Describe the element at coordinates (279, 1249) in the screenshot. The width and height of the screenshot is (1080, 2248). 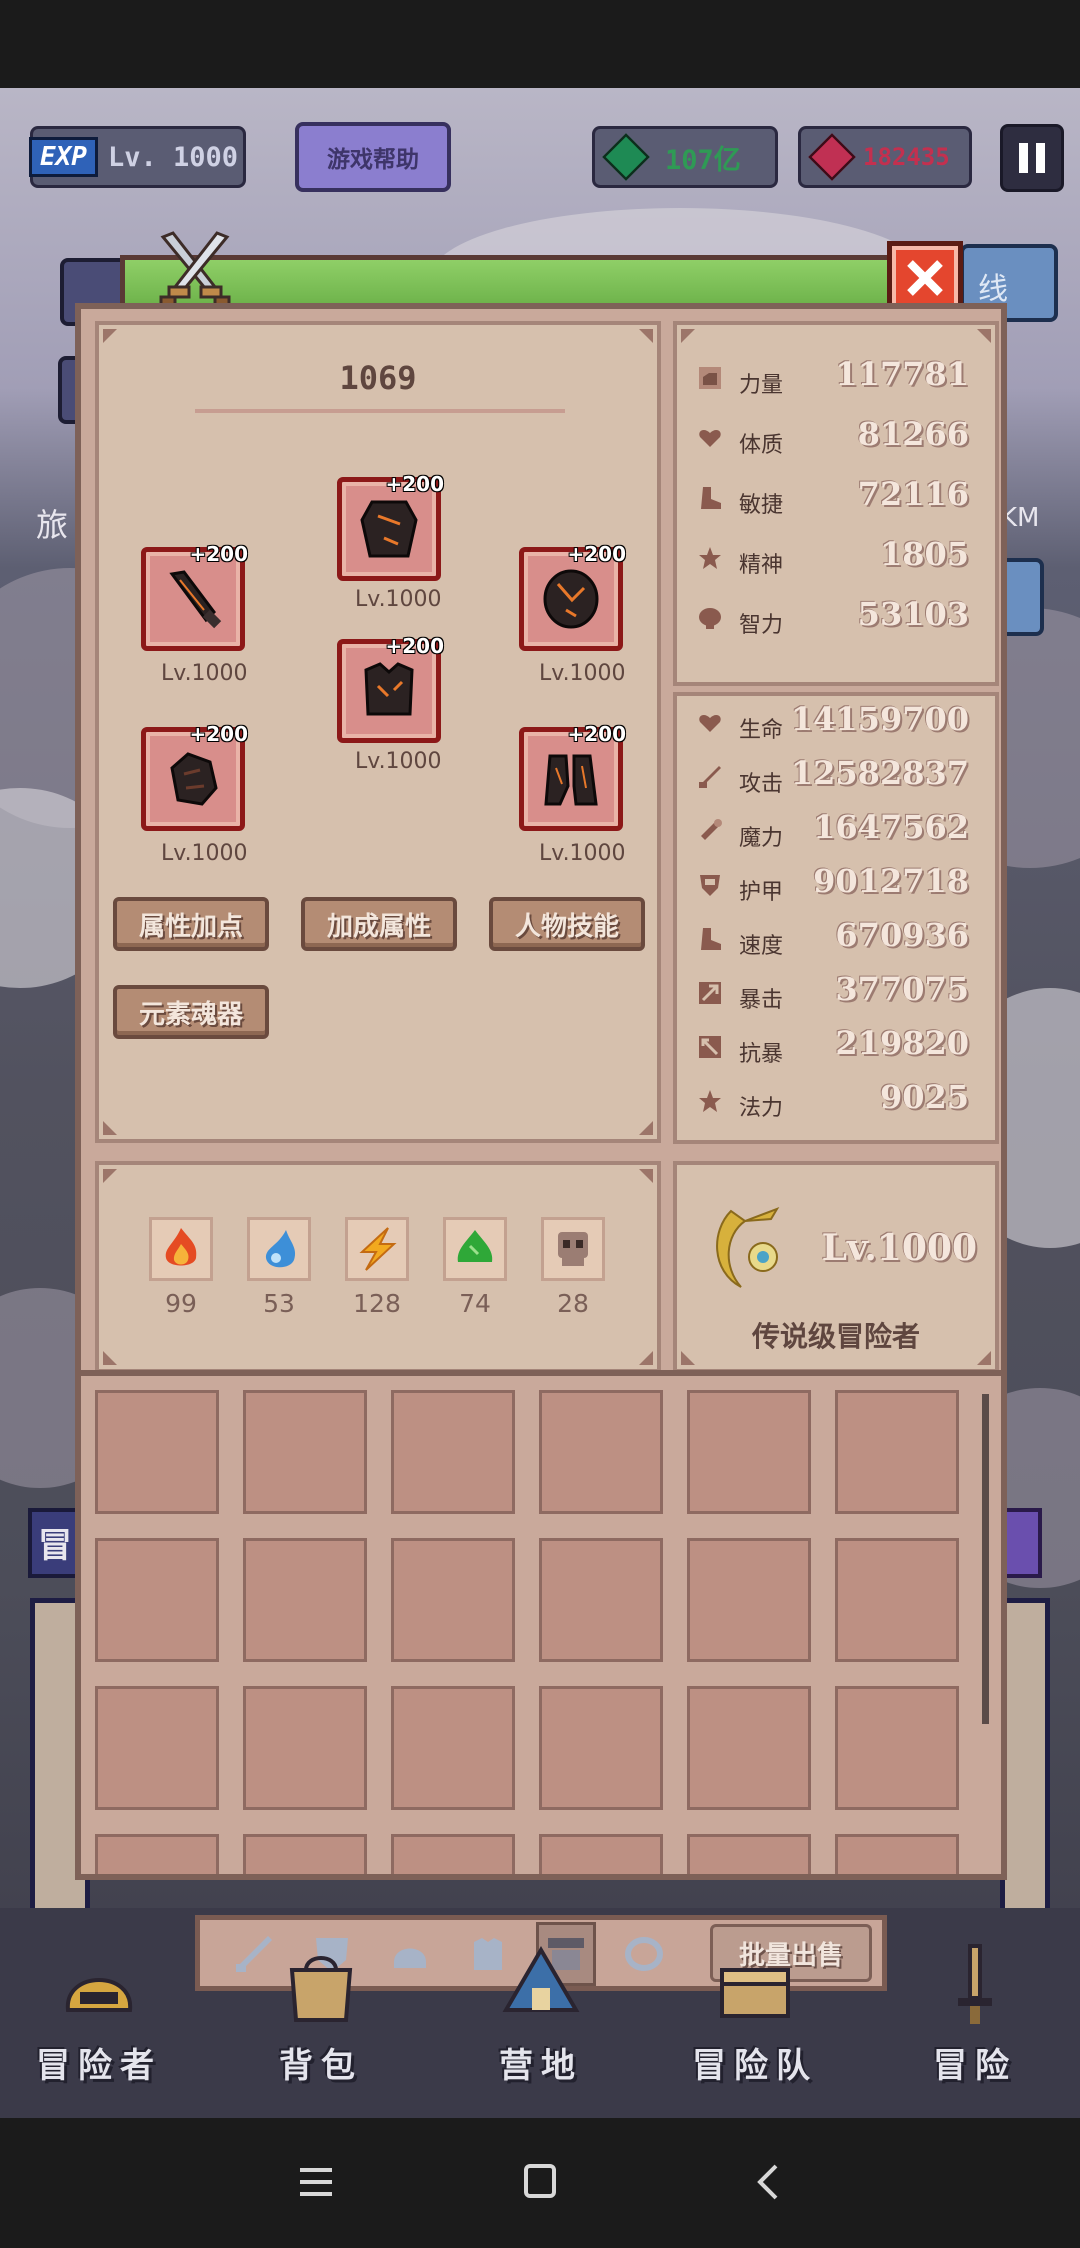
I see `water-icon` at that location.